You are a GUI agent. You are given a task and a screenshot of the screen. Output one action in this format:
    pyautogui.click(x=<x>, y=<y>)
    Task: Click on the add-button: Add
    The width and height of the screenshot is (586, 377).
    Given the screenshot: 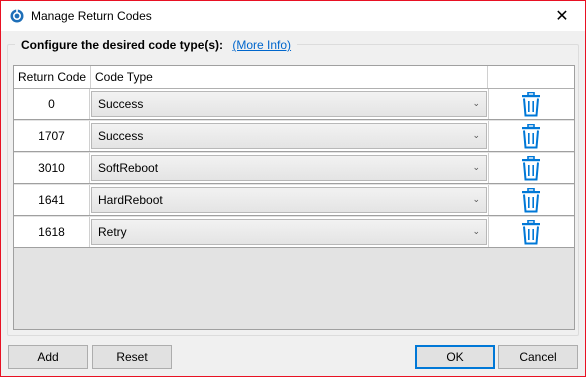 What is the action you would take?
    pyautogui.click(x=48, y=357)
    